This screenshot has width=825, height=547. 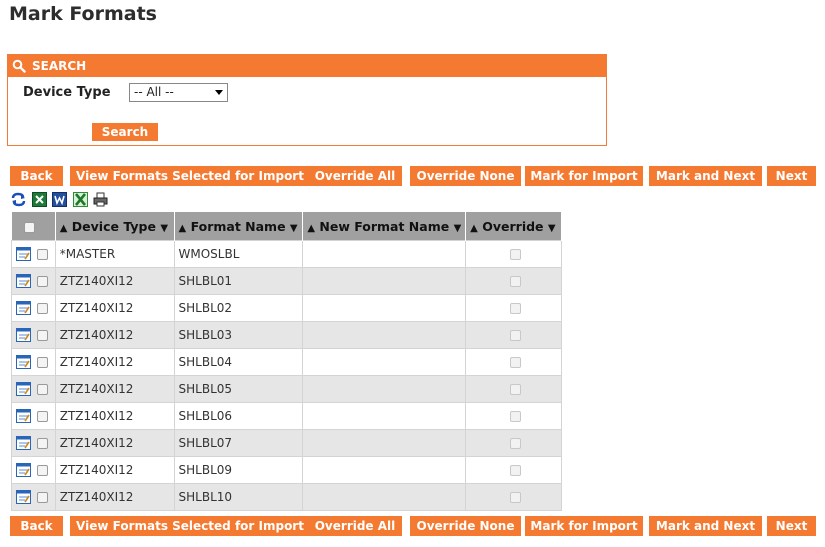 What do you see at coordinates (80, 199) in the screenshot?
I see `excel-export-icon` at bounding box center [80, 199].